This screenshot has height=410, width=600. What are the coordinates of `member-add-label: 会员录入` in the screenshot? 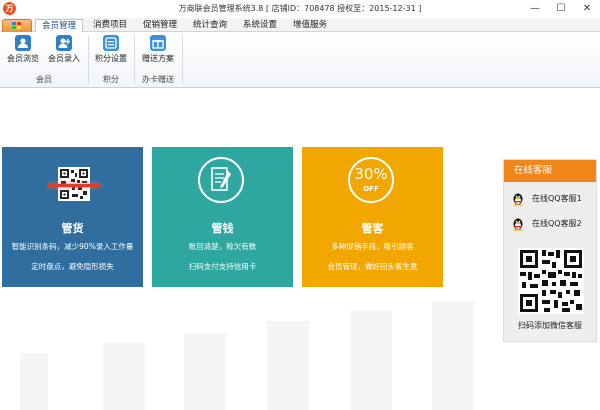 It's located at (64, 58).